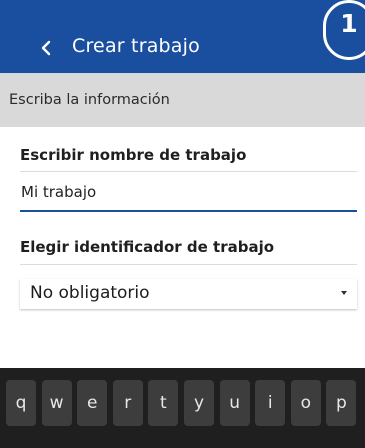 This screenshot has height=448, width=365. I want to click on key-i: i, so click(270, 403).